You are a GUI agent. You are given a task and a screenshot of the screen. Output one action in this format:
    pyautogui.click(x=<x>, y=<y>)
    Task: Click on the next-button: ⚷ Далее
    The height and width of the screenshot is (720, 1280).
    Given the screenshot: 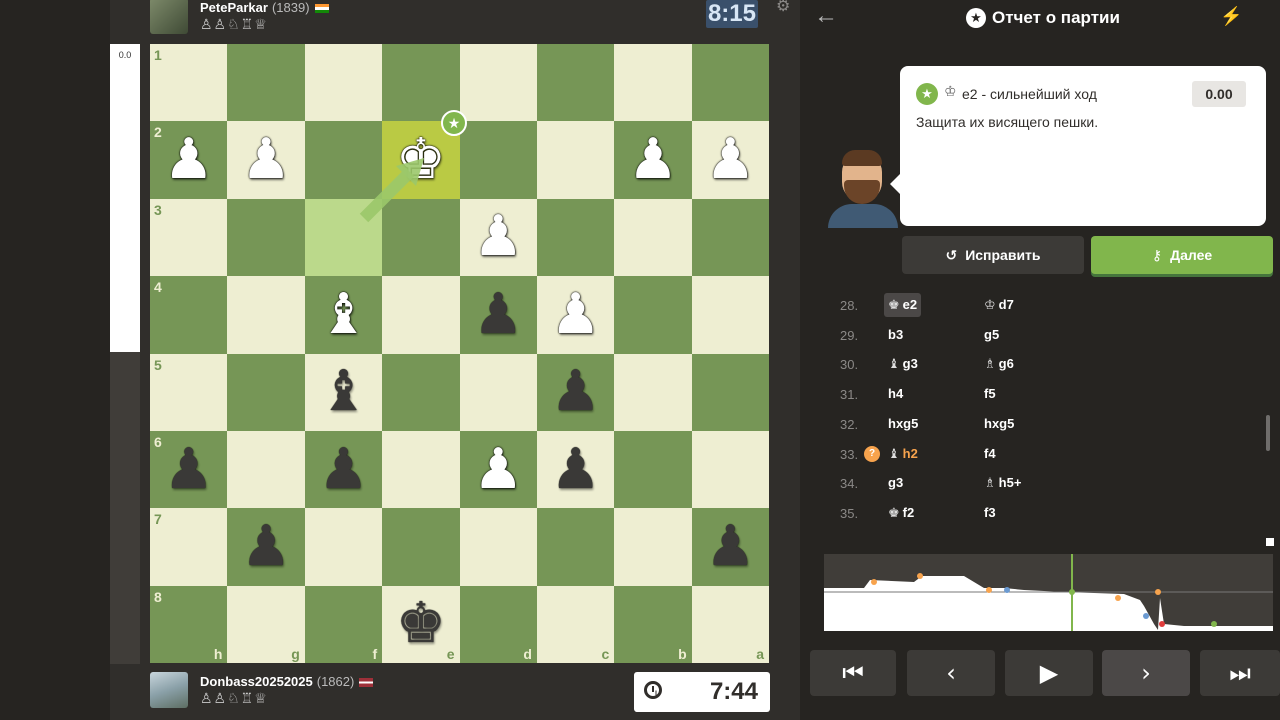 What is the action you would take?
    pyautogui.click(x=1182, y=255)
    